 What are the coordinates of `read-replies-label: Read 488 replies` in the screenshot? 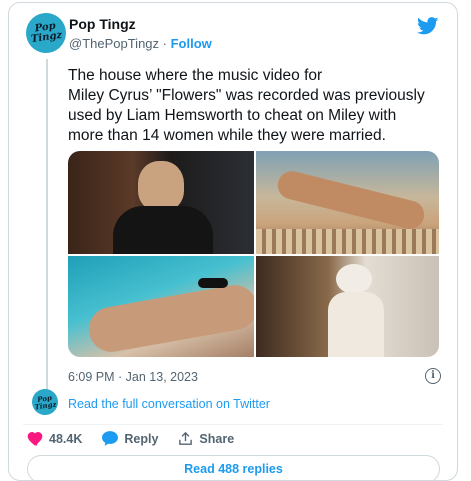 It's located at (233, 469).